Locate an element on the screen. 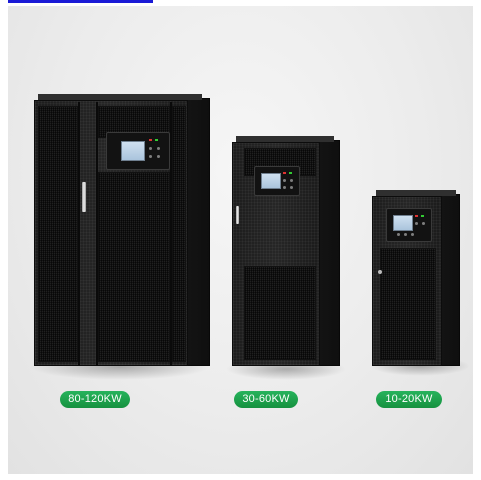 The height and width of the screenshot is (480, 481). ups-cabinet-medium is located at coordinates (286, 251).